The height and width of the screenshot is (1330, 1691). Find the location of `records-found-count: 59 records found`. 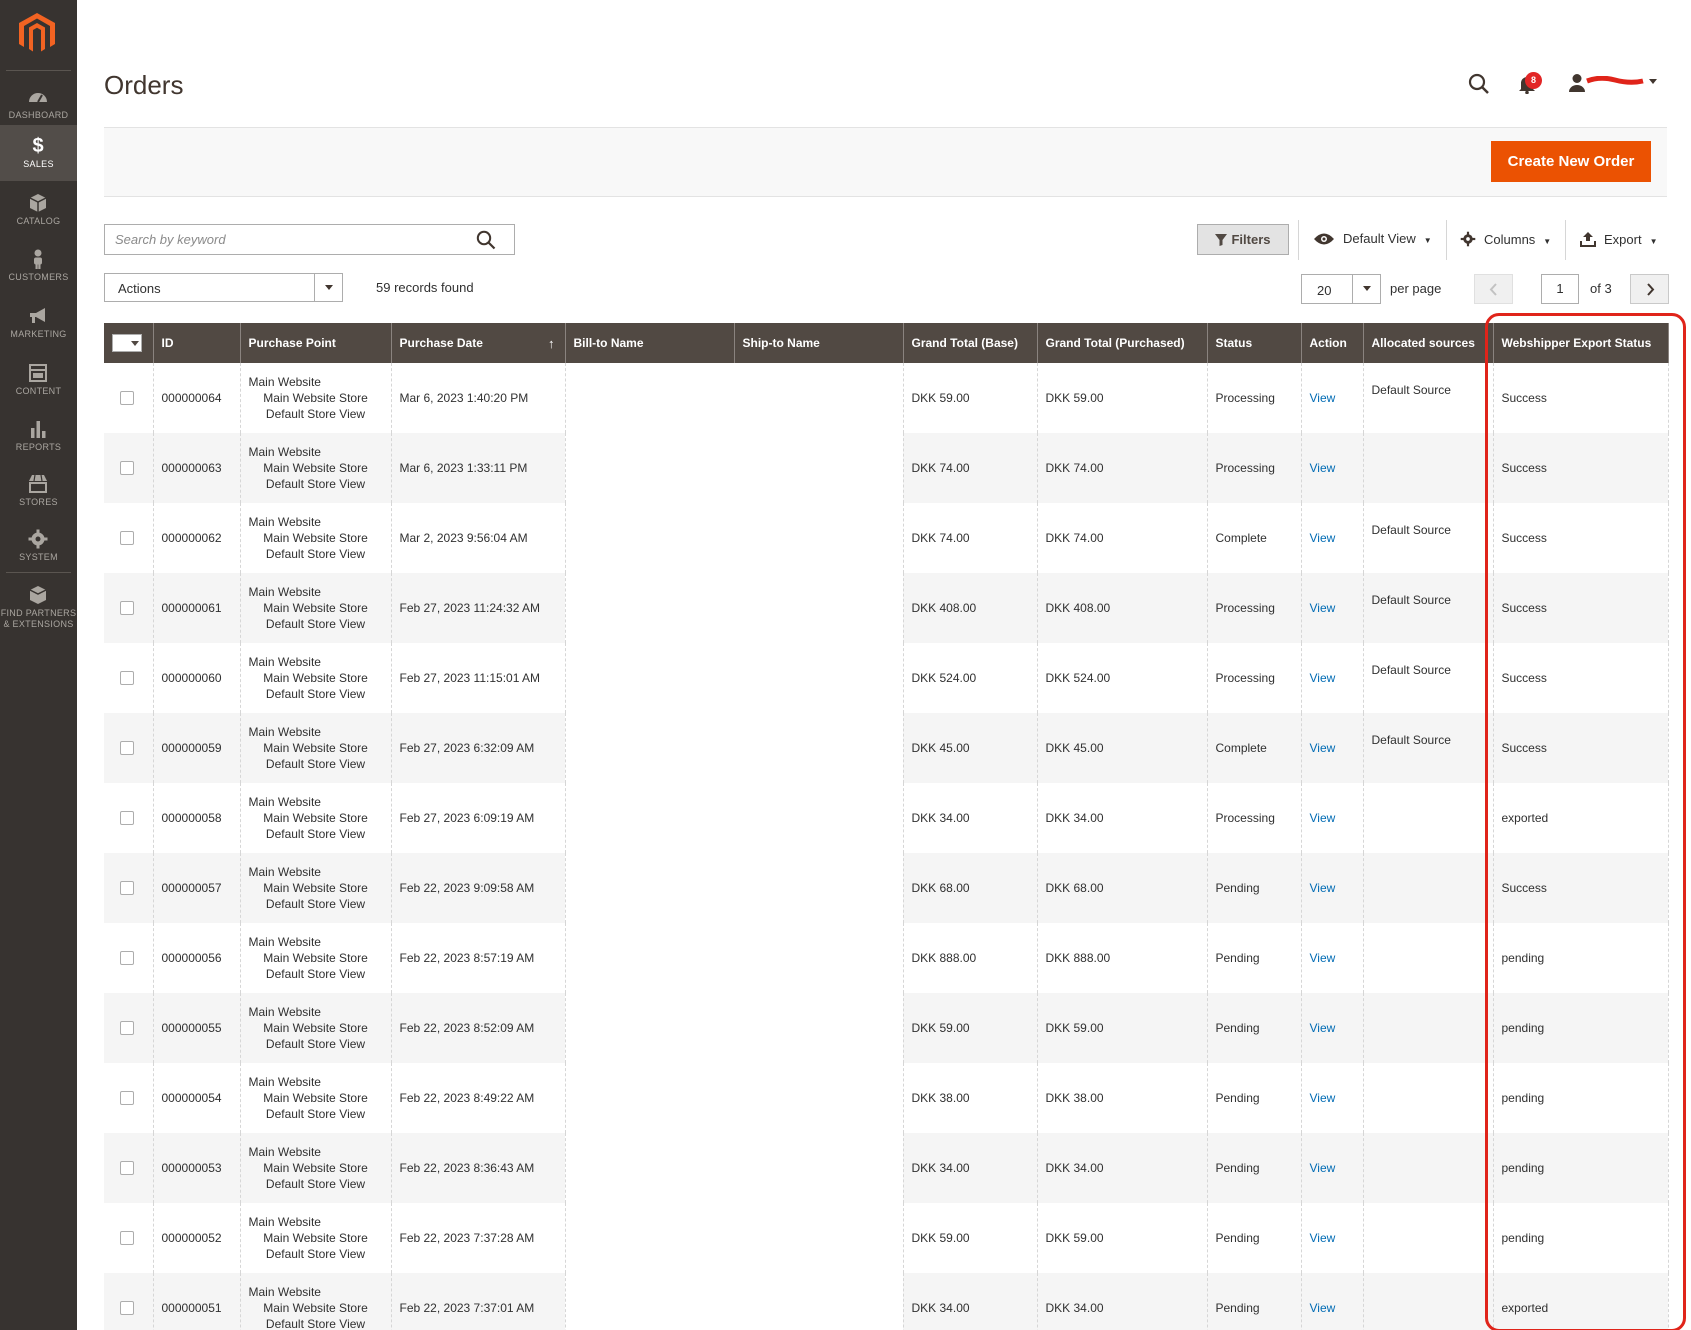

records-found-count: 59 records found is located at coordinates (425, 287).